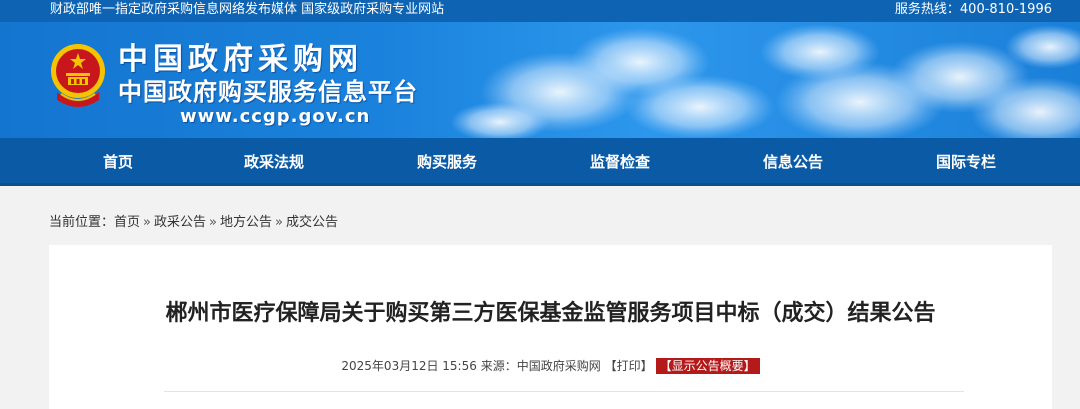 This screenshot has height=409, width=1080. What do you see at coordinates (82, 222) in the screenshot?
I see `breadcrumb-prefix: 当前位置：` at bounding box center [82, 222].